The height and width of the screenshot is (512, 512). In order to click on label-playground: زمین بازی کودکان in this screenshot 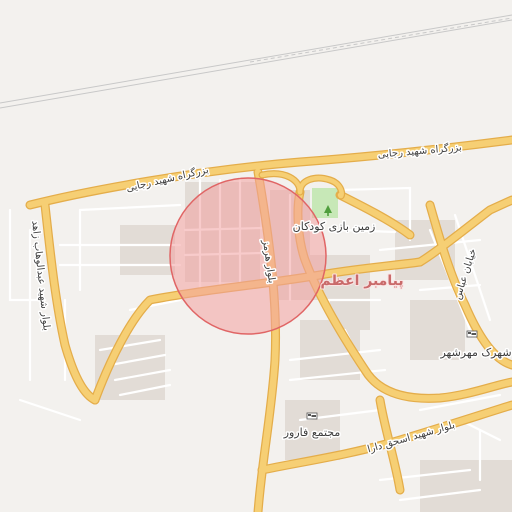, I will do `click(334, 226)`.